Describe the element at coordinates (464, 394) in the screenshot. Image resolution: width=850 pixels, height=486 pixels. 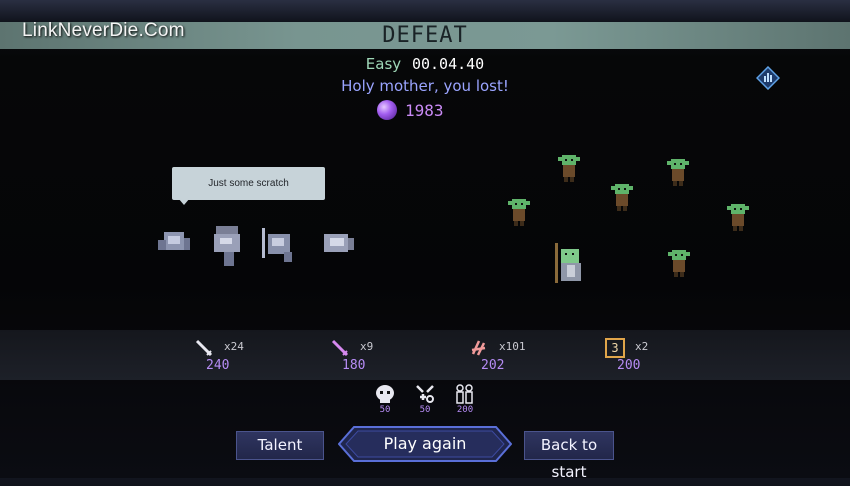
I see `party-icon` at that location.